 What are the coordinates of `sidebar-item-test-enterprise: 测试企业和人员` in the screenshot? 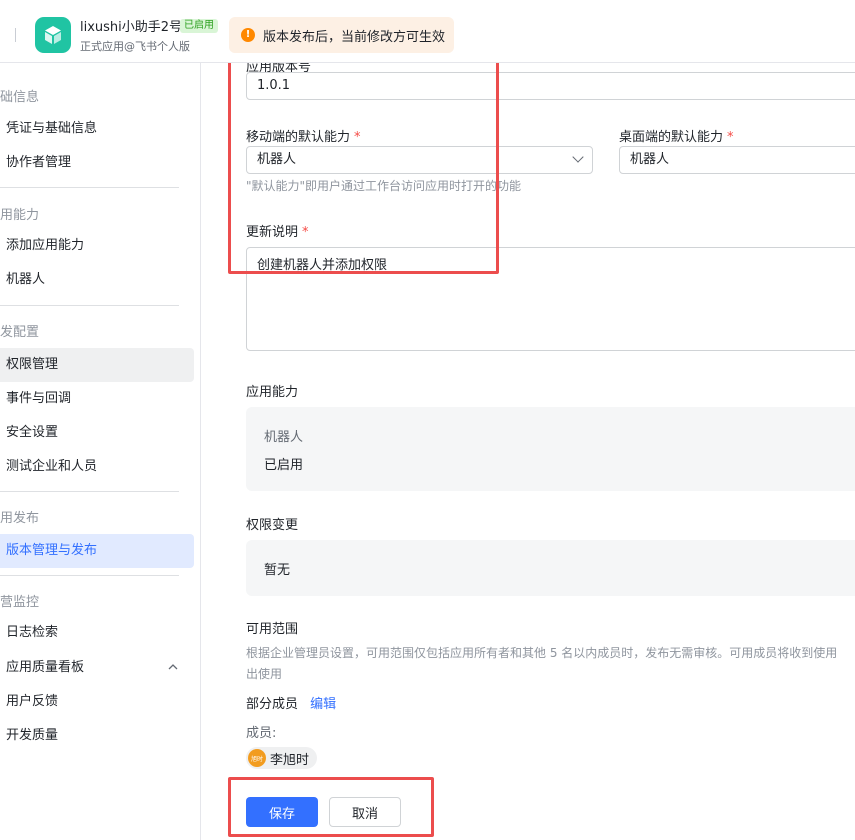 It's located at (97, 467).